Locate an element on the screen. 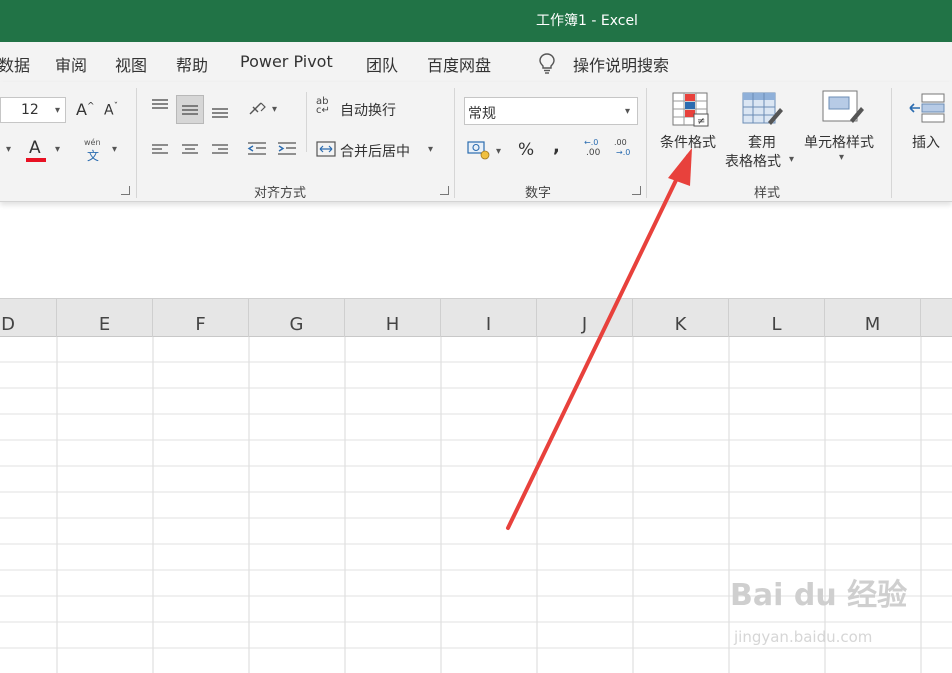 The height and width of the screenshot is (673, 952). font-size-select: 12 ▾ is located at coordinates (33, 110).